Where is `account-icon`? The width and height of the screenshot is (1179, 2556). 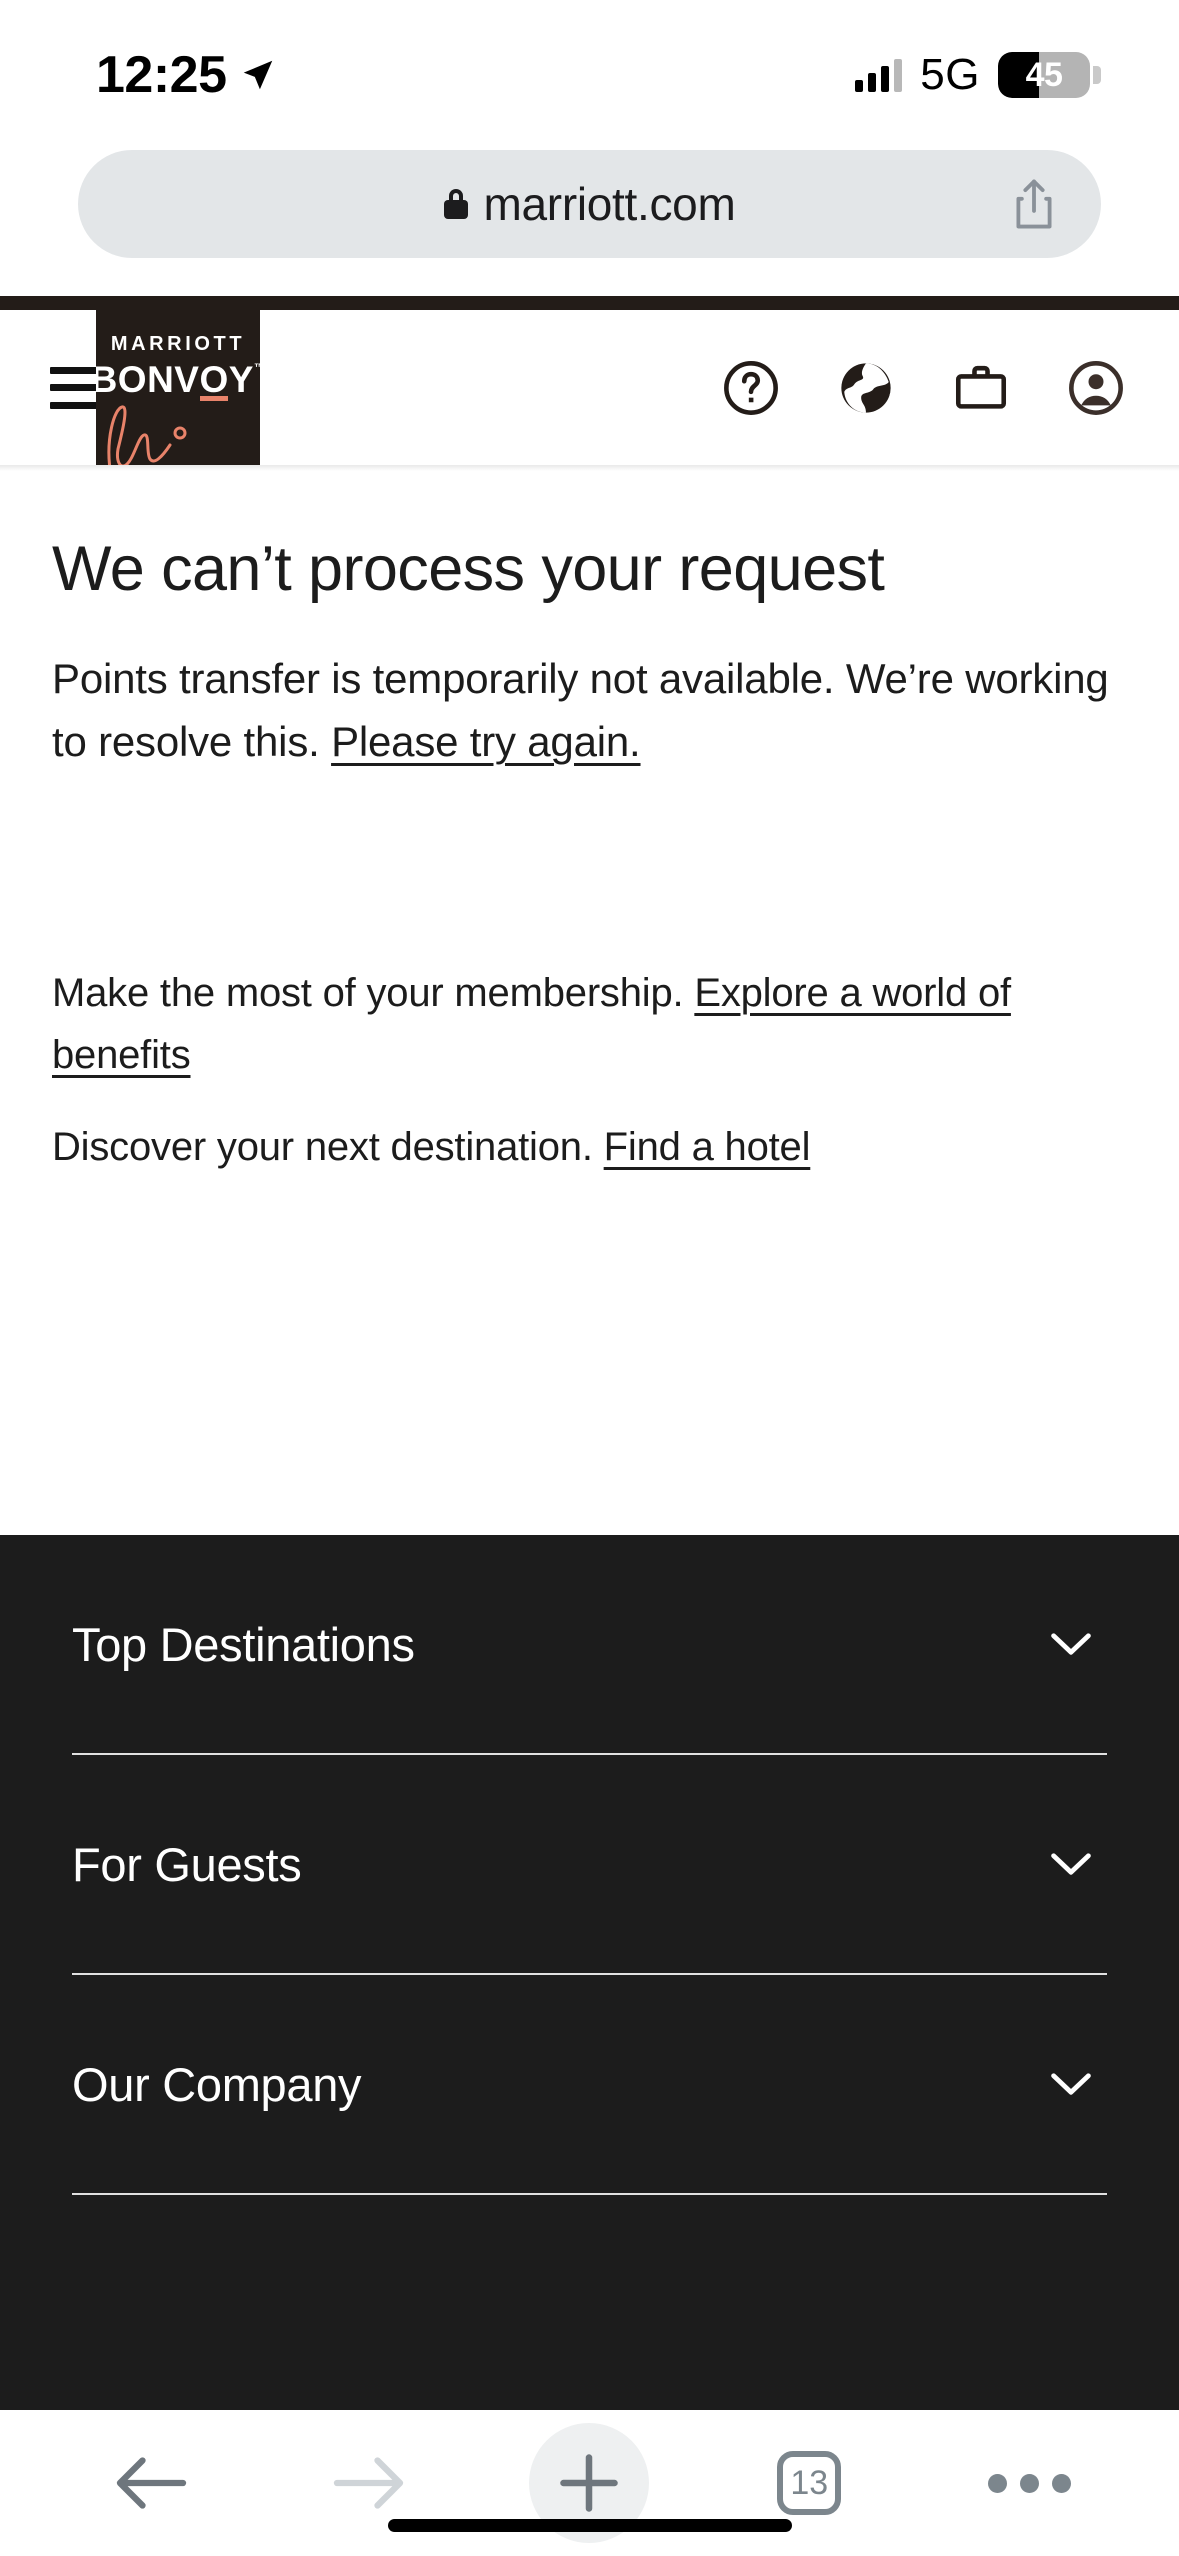
account-icon is located at coordinates (1096, 388).